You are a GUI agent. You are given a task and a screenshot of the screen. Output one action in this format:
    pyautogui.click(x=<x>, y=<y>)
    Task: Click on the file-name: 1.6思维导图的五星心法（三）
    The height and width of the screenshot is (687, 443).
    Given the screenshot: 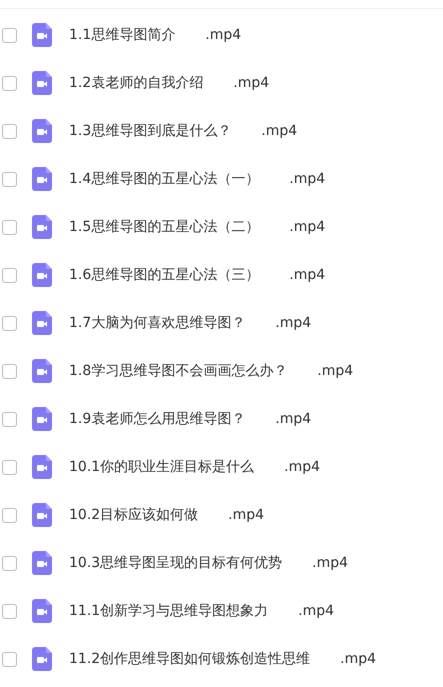 What is the action you would take?
    pyautogui.click(x=164, y=275)
    